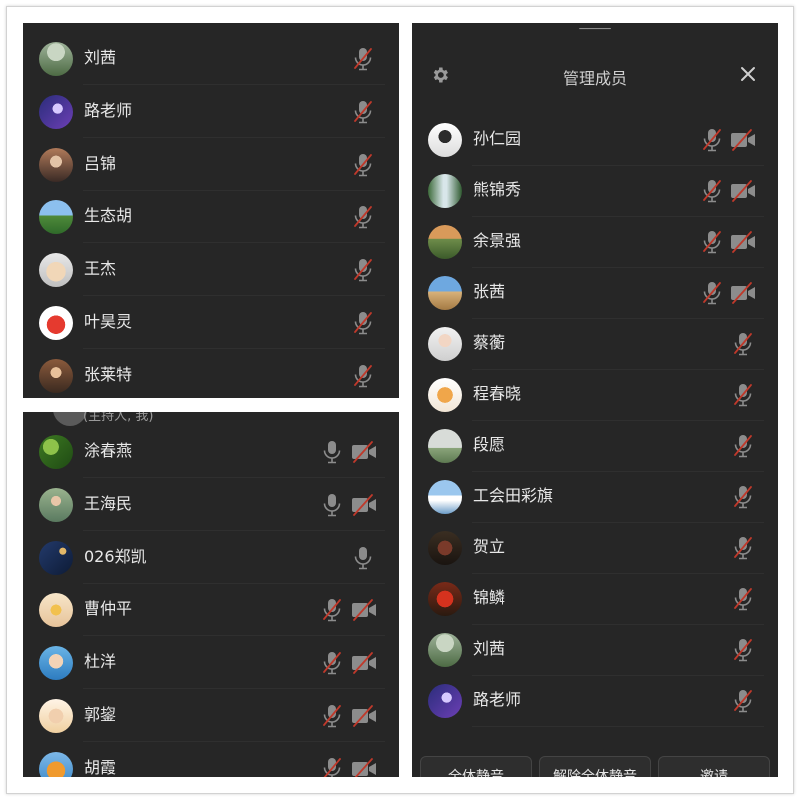 This screenshot has height=802, width=802. Describe the element at coordinates (489, 597) in the screenshot. I see `member-name: 锦鳞` at that location.